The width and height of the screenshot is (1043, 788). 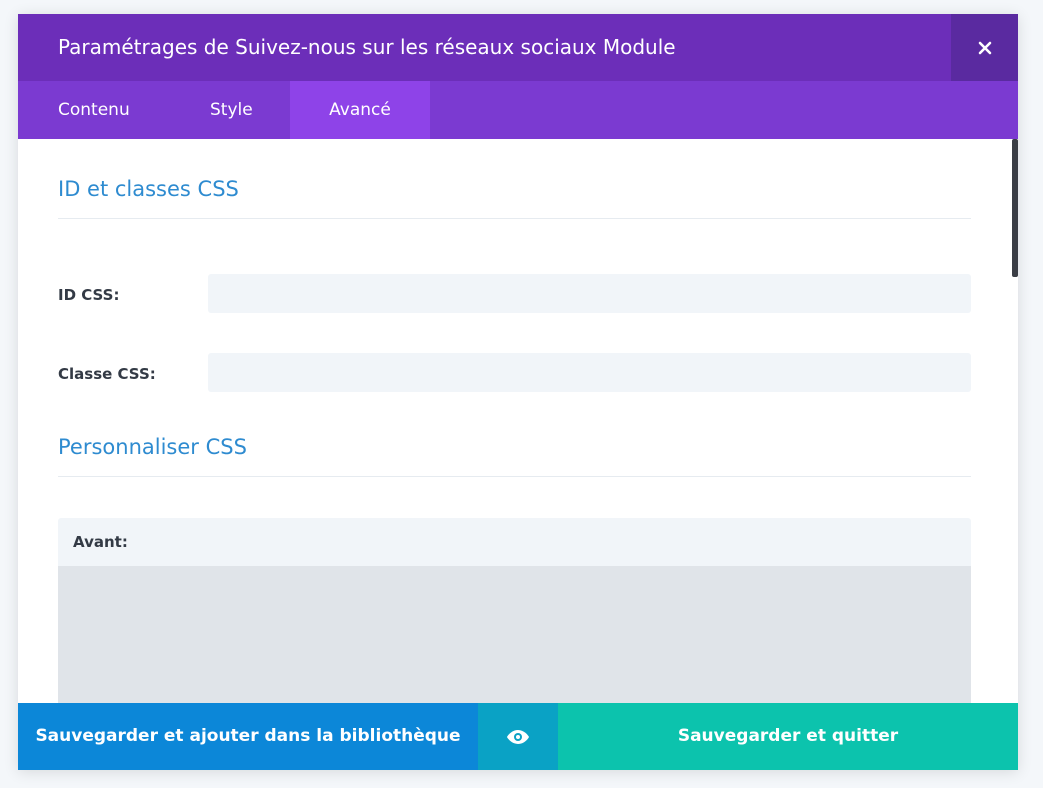 I want to click on custom-css-before-label: Avant:, so click(x=514, y=542).